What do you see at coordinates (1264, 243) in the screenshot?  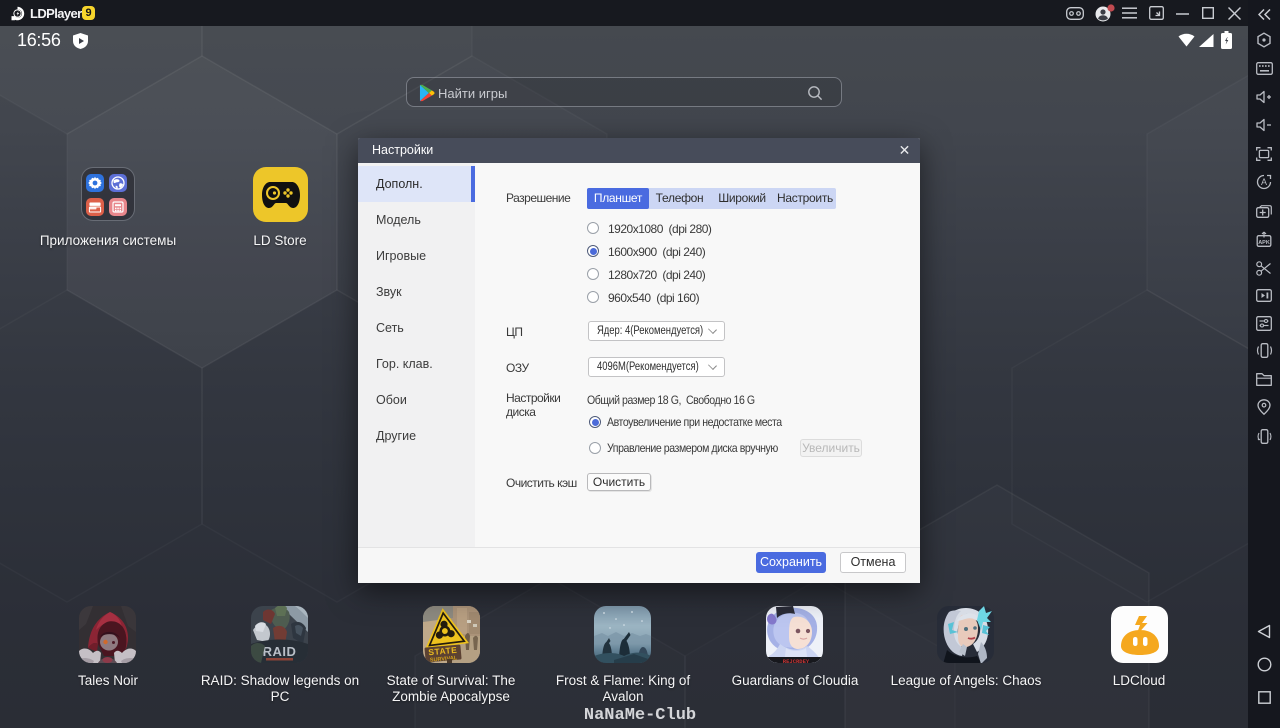 I see `svg-text: APK` at bounding box center [1264, 243].